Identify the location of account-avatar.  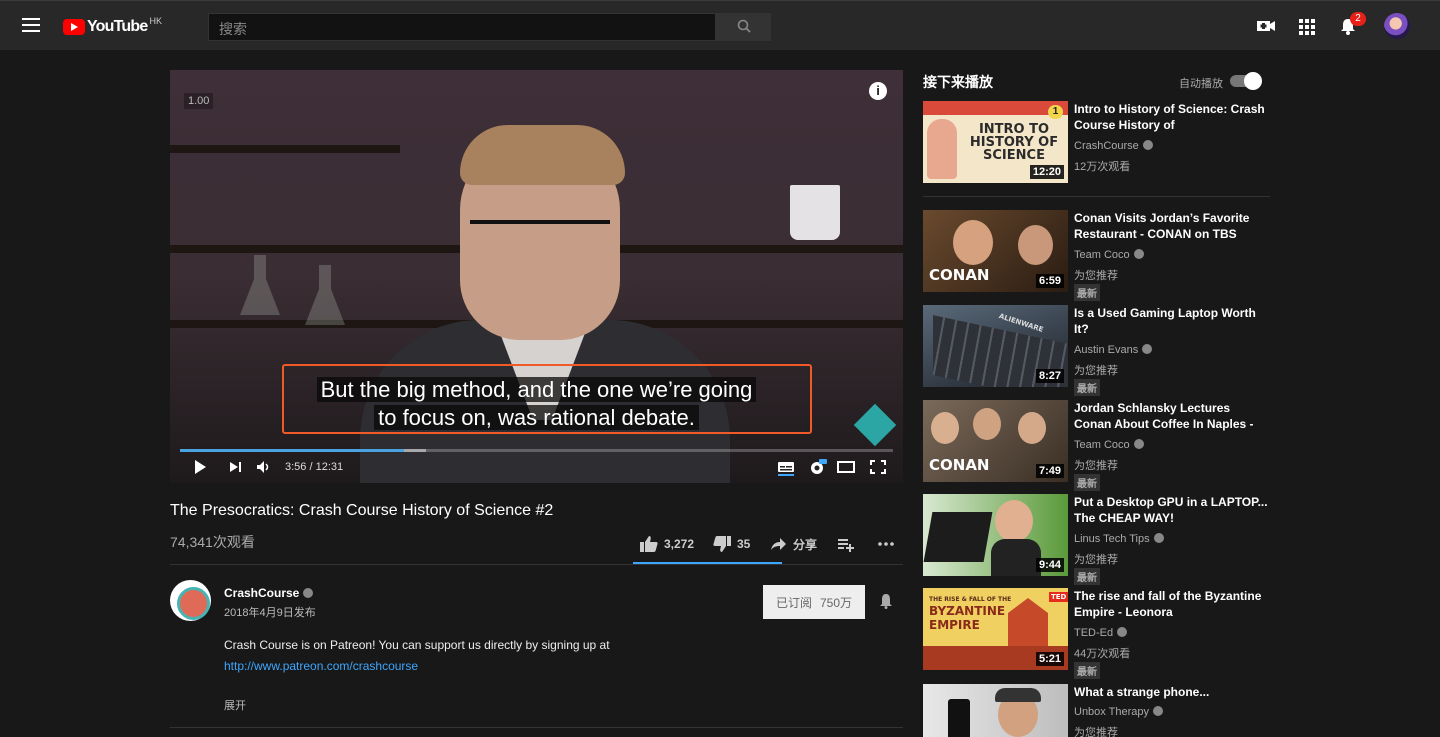
(1397, 26).